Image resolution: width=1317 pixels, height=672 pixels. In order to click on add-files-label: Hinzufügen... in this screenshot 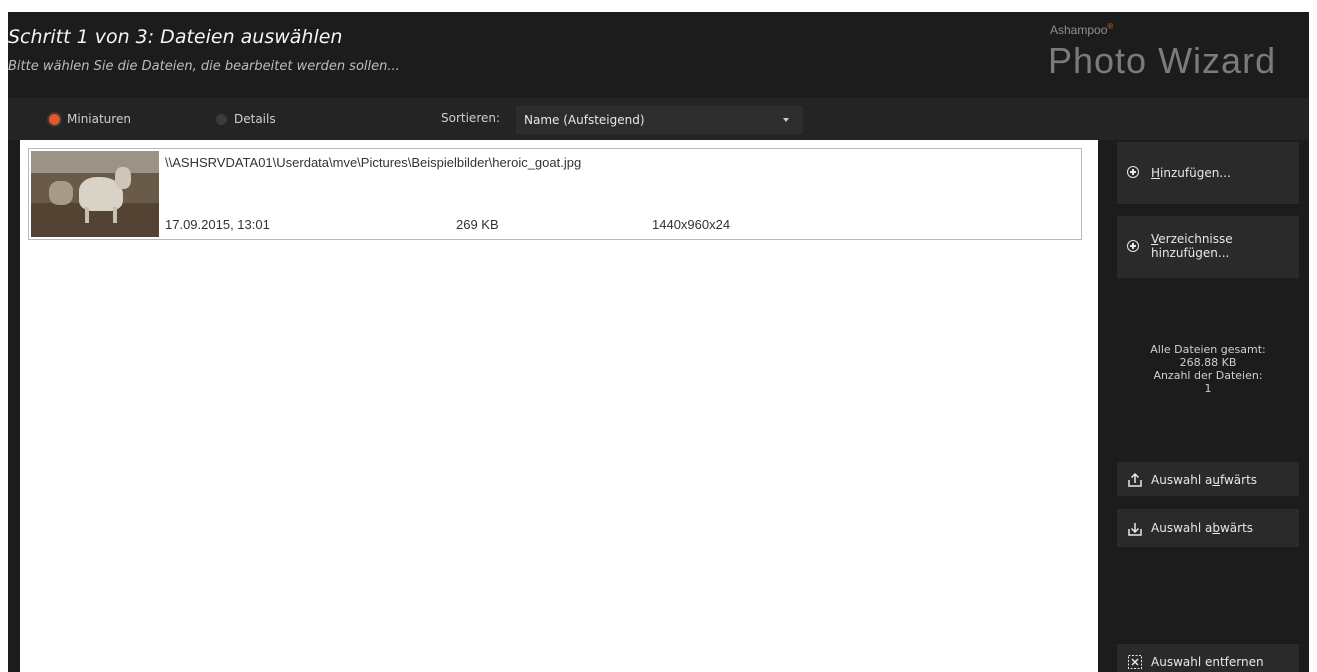, I will do `click(1191, 173)`.